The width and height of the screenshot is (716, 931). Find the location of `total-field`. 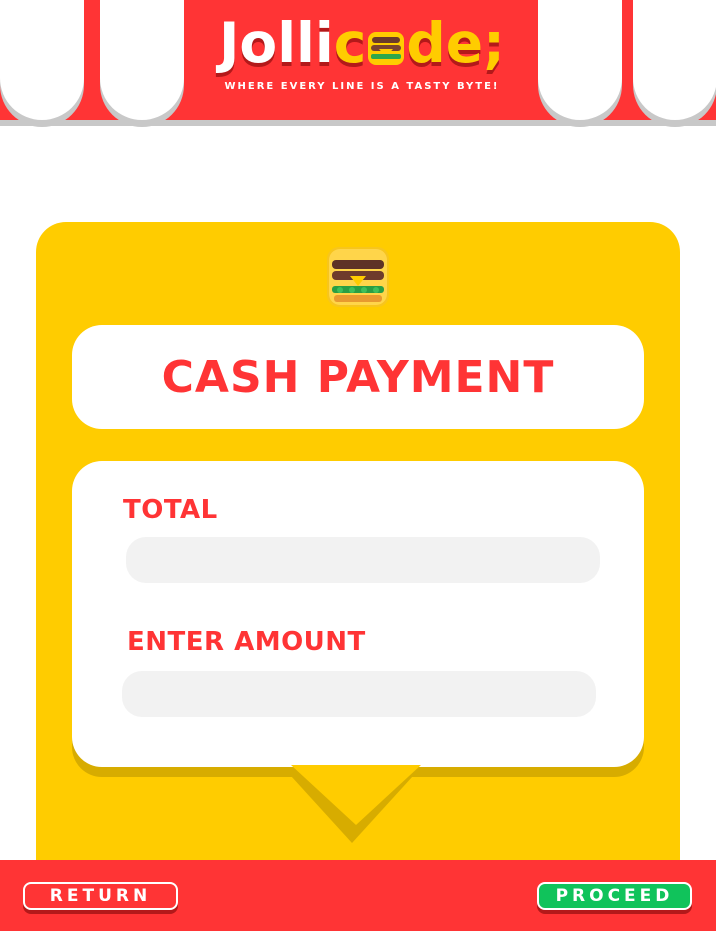

total-field is located at coordinates (363, 560).